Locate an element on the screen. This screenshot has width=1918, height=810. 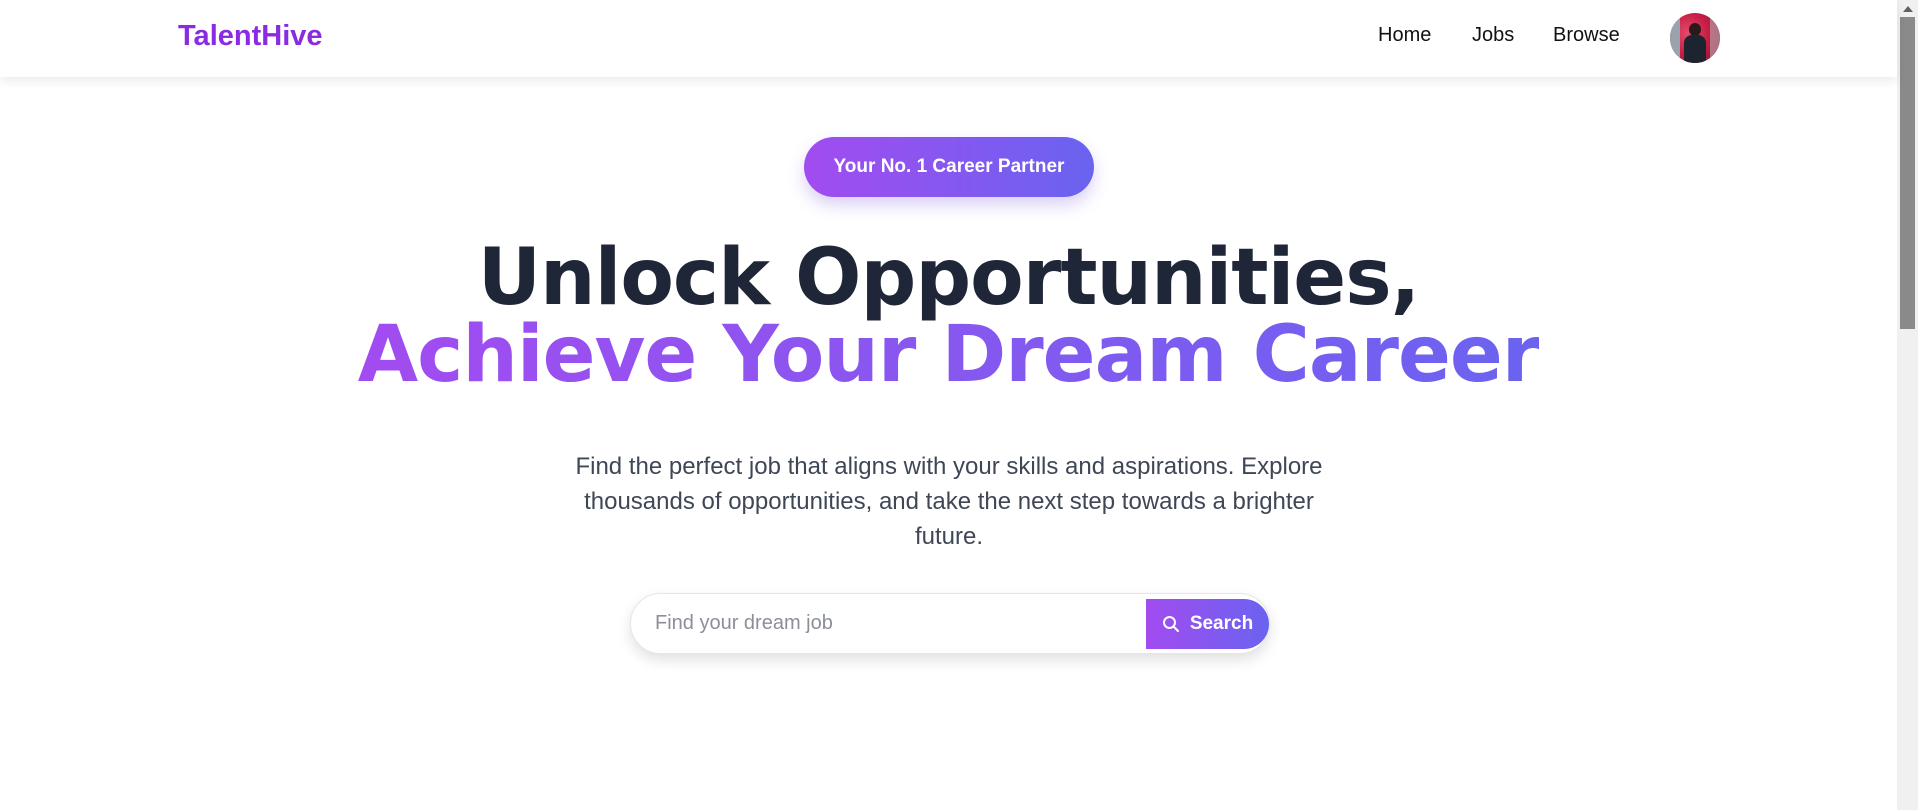
brand-logo: TalentHive is located at coordinates (250, 36).